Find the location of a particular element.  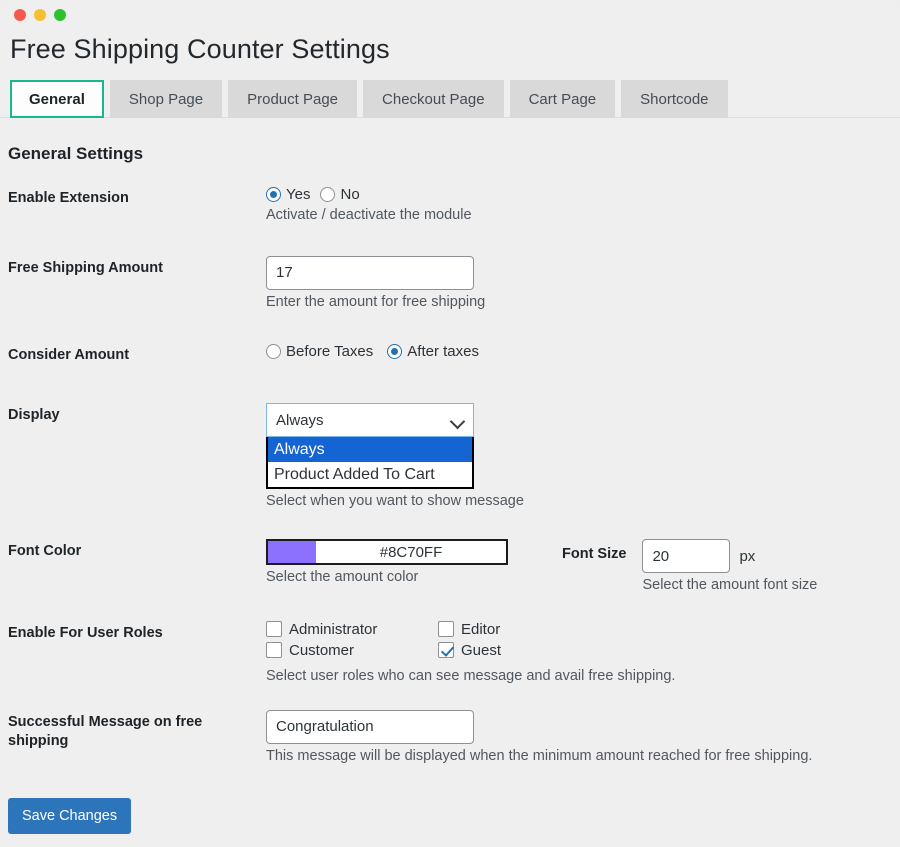

radio-after-taxes-icon is located at coordinates (395, 351).